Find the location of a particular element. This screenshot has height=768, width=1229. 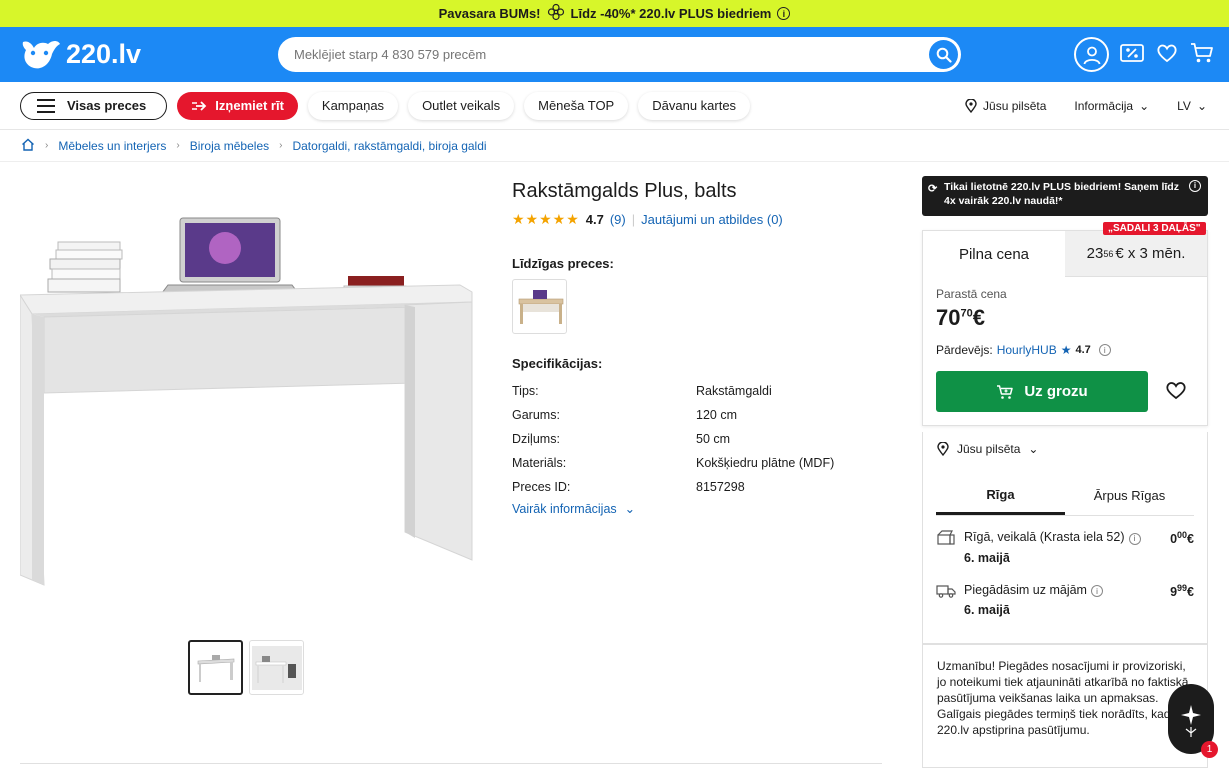

spec-key: Preces ID: is located at coordinates (541, 487).